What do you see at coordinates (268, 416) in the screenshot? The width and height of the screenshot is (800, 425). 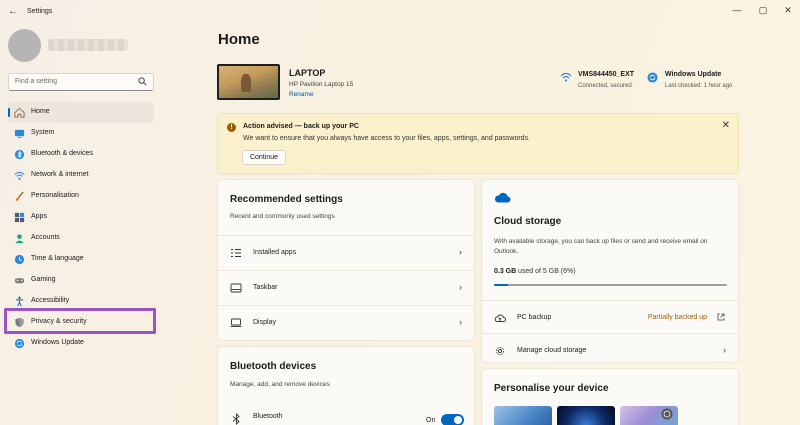 I see `bluetooth-label: Bluetooth` at bounding box center [268, 416].